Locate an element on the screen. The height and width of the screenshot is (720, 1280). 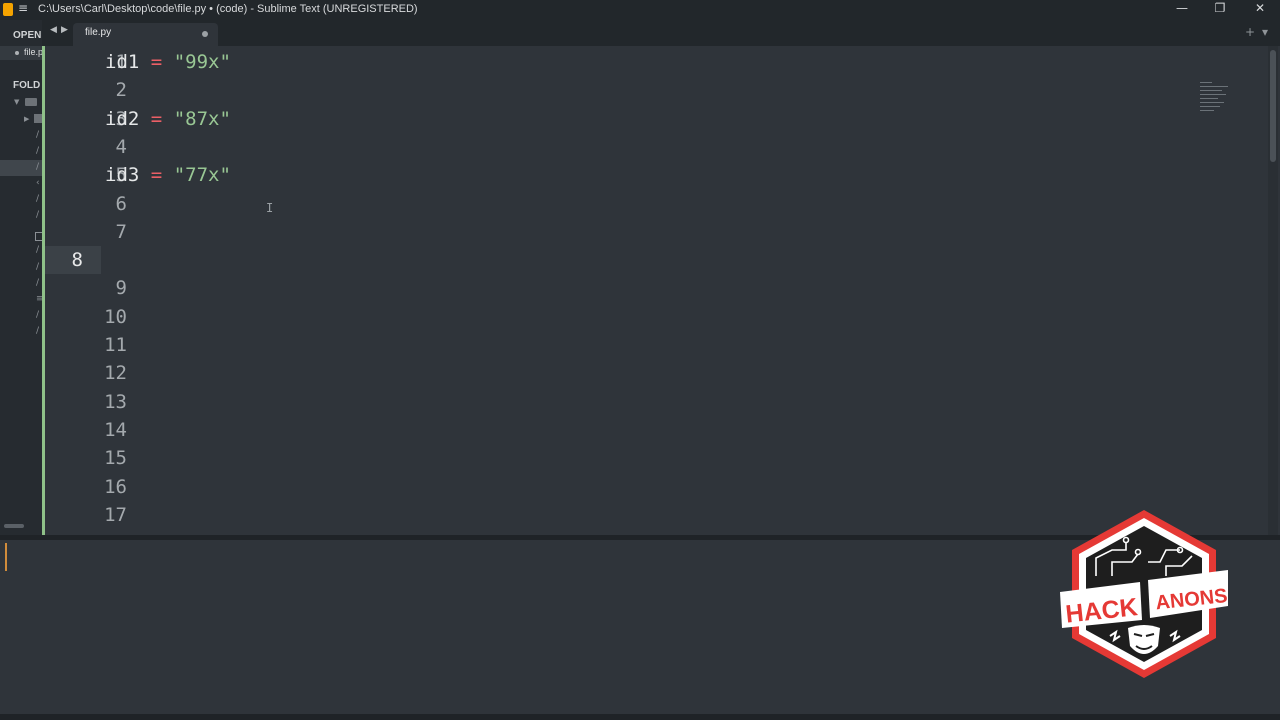
line-number: 4 is located at coordinates (95, 147).